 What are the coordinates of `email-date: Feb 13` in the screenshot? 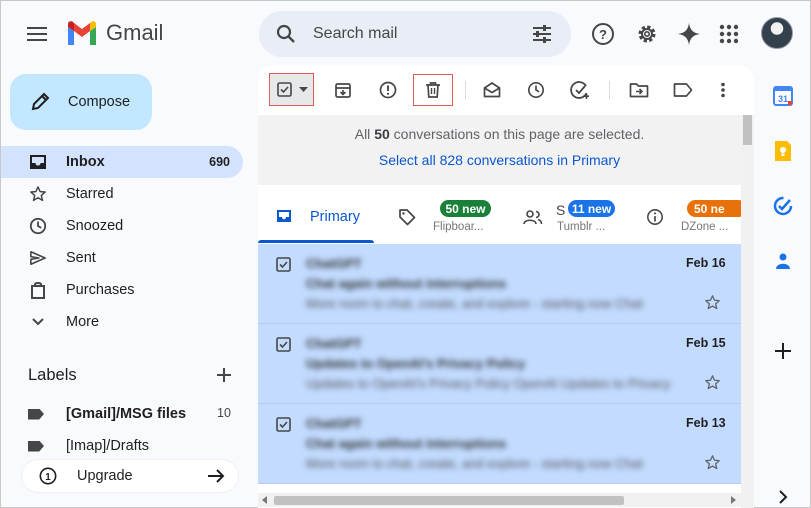 It's located at (706, 423).